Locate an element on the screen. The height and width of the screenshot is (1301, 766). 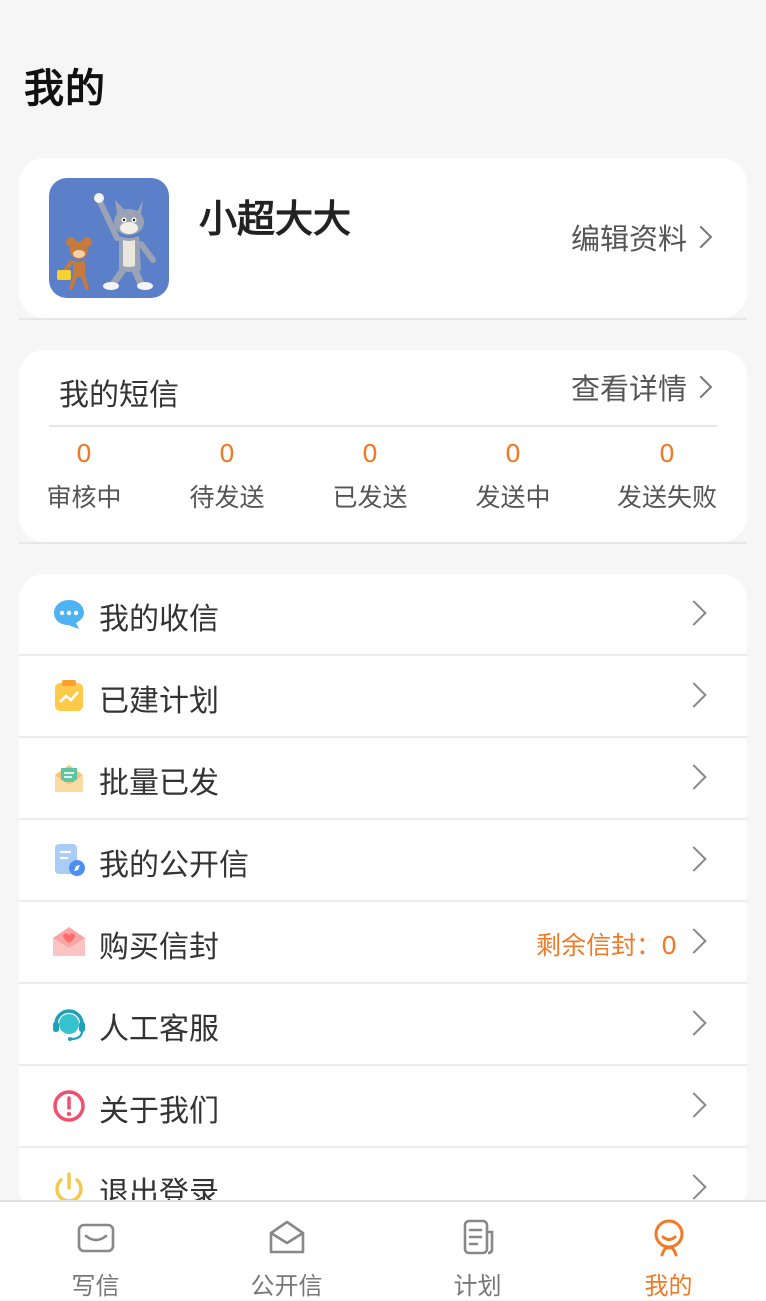
tab-public-letters: 公开信 is located at coordinates (286, 1251).